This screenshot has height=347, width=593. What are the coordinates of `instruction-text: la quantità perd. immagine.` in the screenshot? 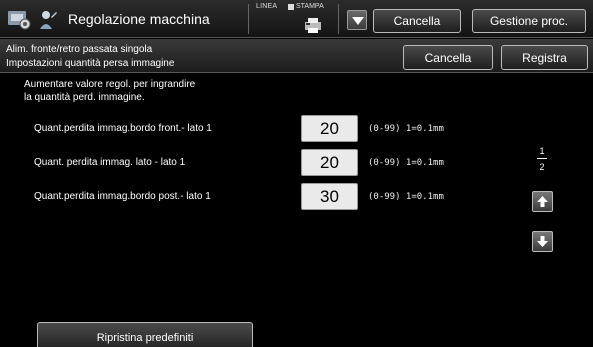 It's located at (84, 97).